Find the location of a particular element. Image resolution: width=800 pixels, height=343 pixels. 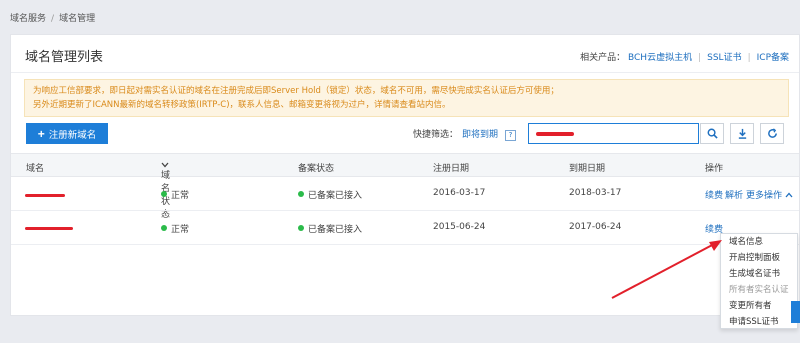

refresh-icon is located at coordinates (772, 133).